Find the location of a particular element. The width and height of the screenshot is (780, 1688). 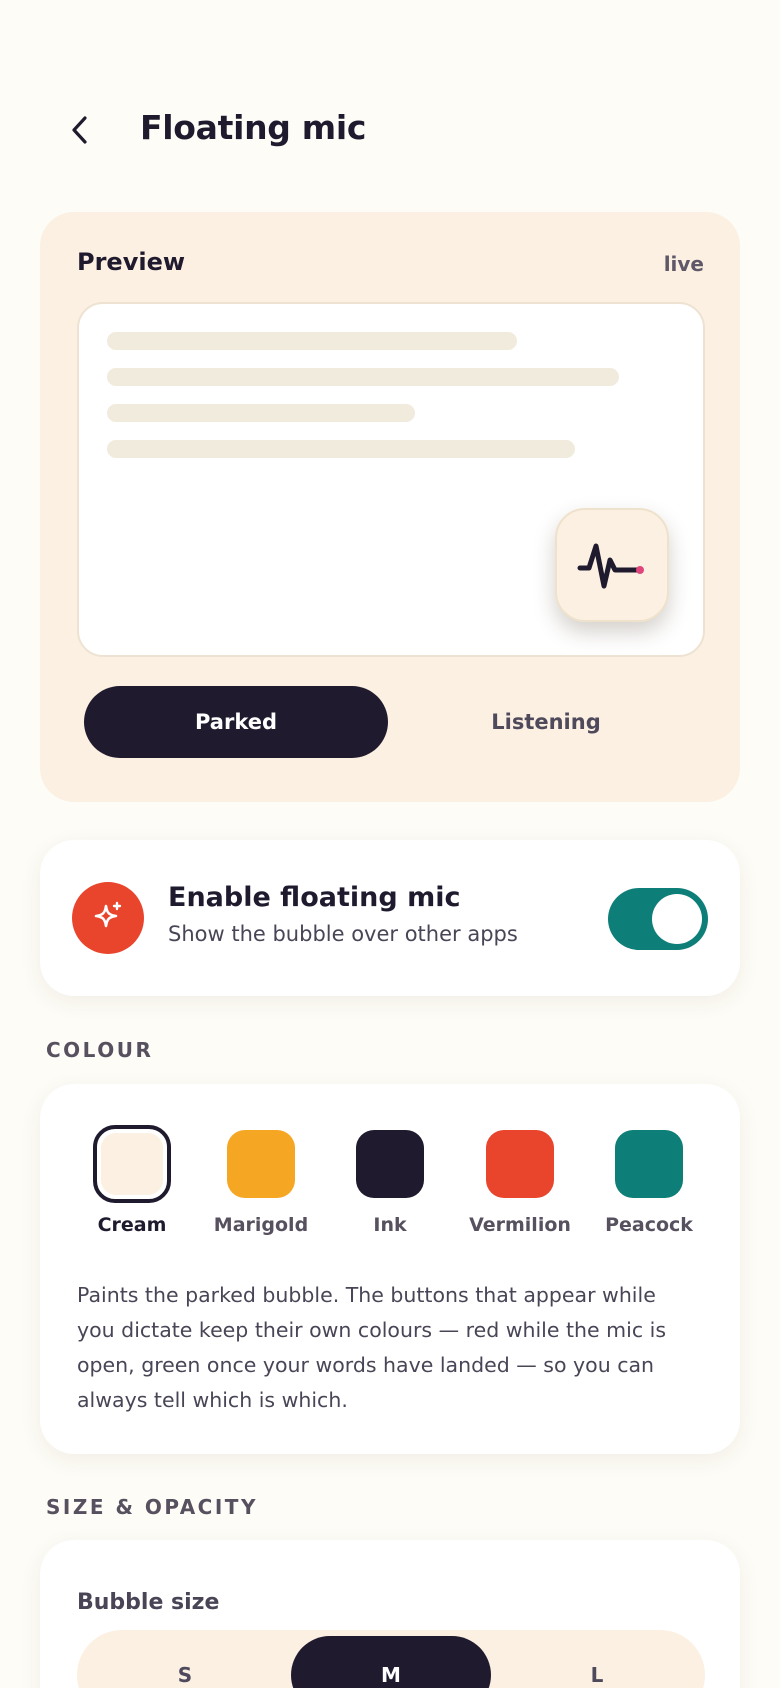

swatch-label: Peacock is located at coordinates (649, 1225).